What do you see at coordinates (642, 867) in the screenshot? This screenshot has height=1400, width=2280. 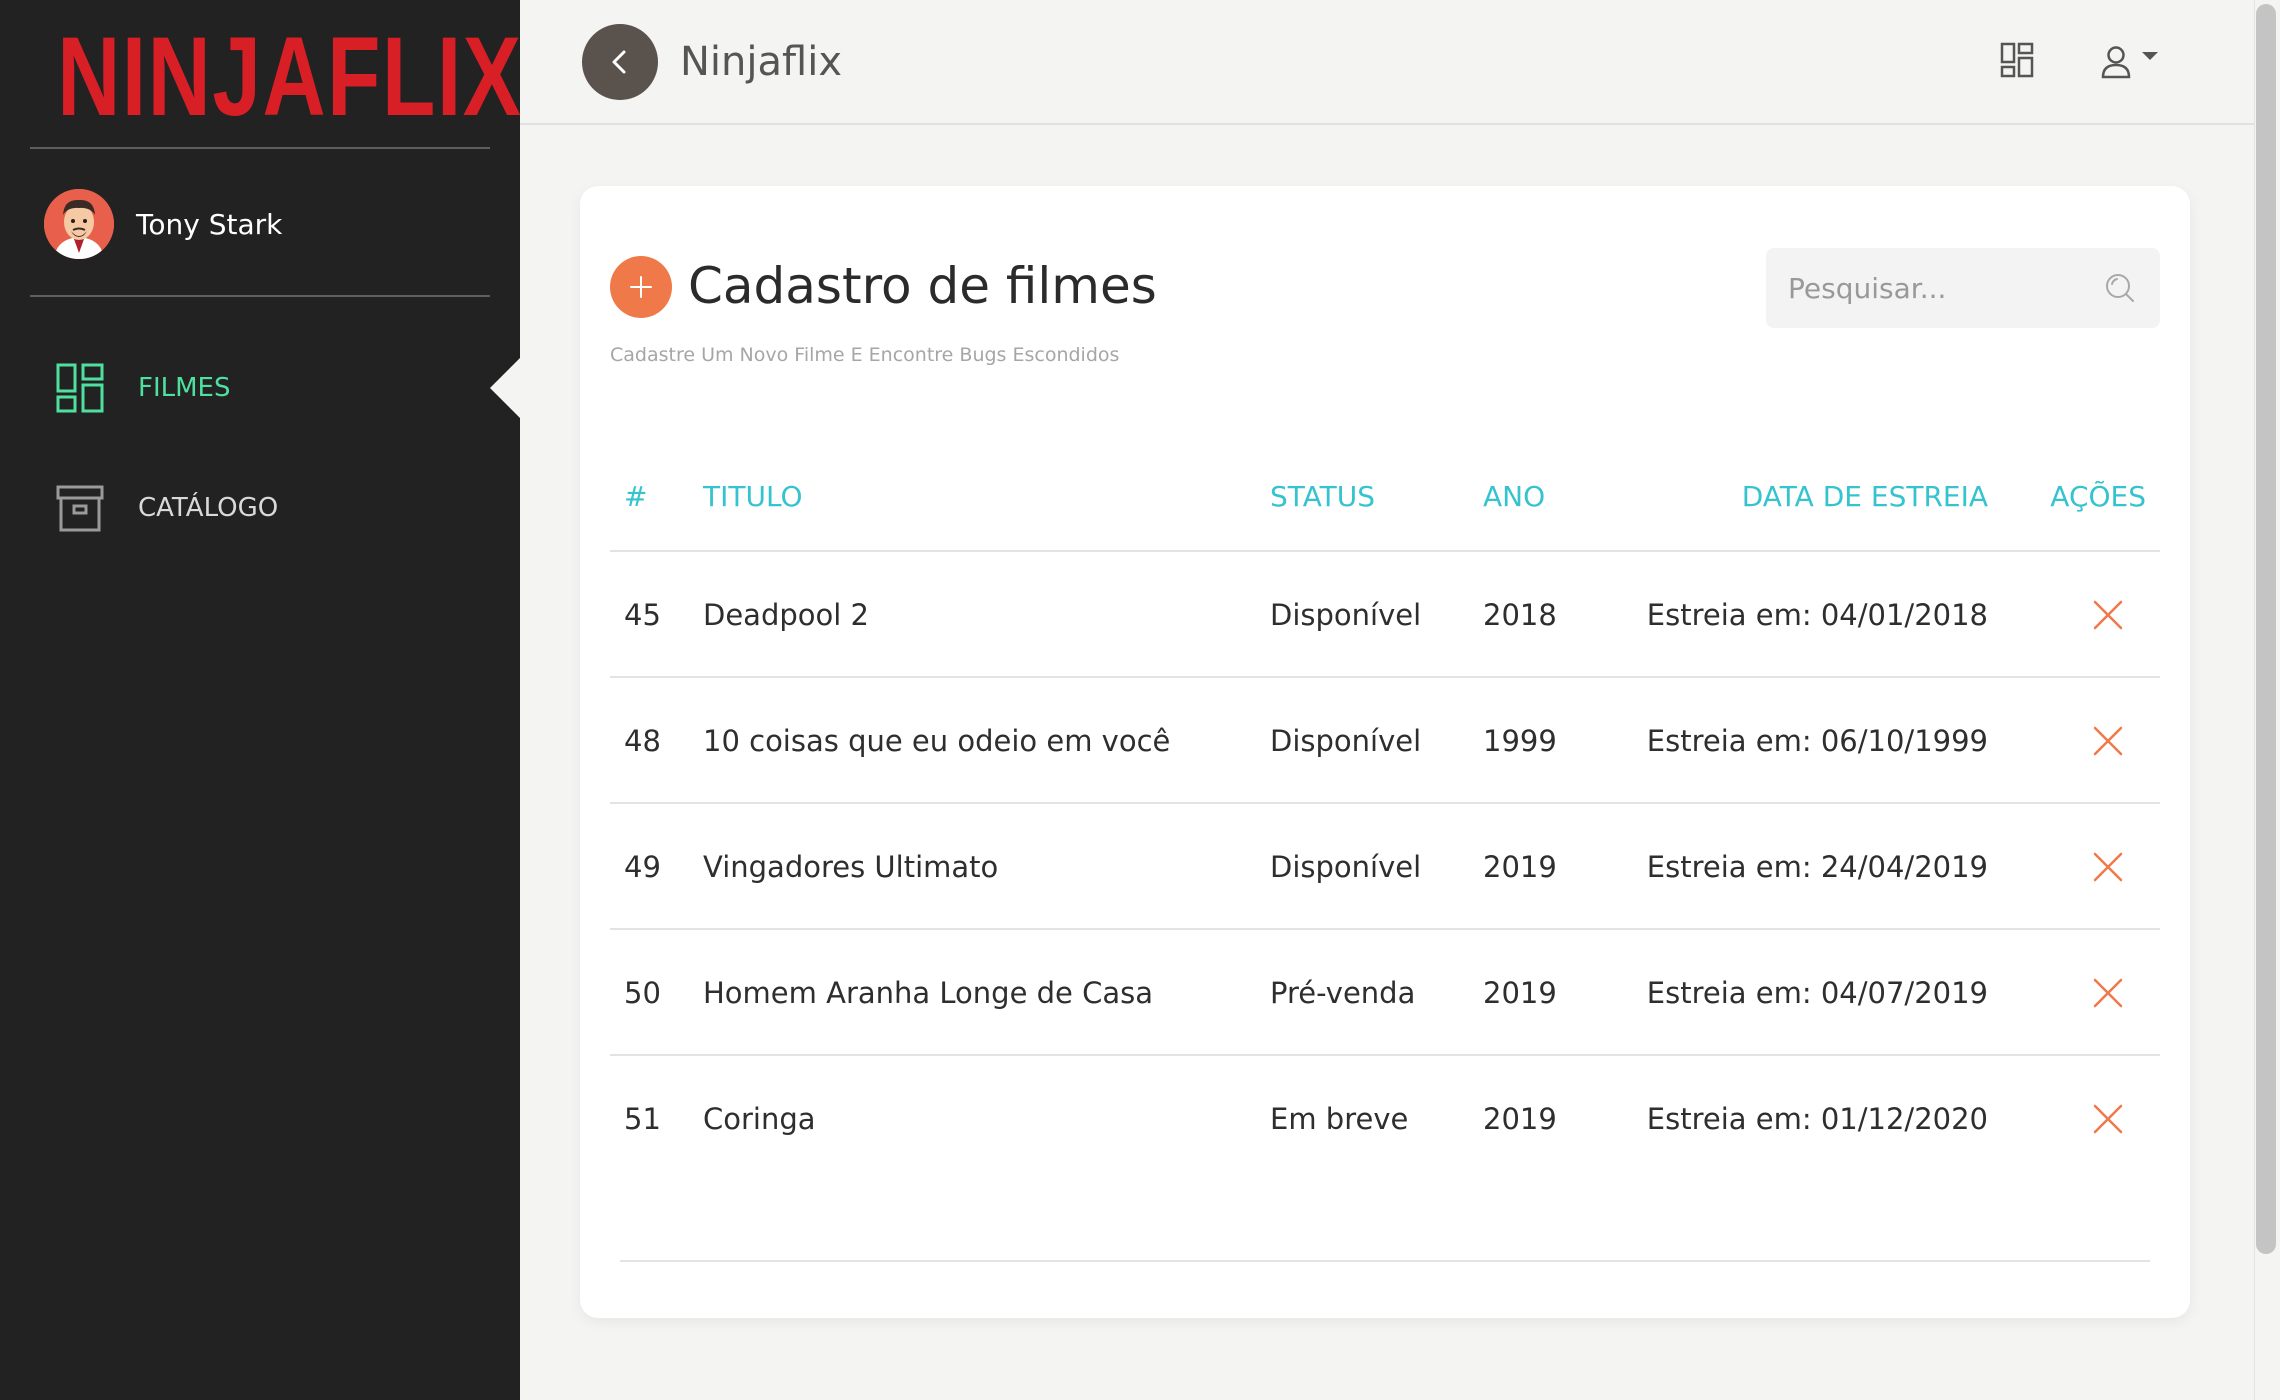 I see `cell-id: 49` at bounding box center [642, 867].